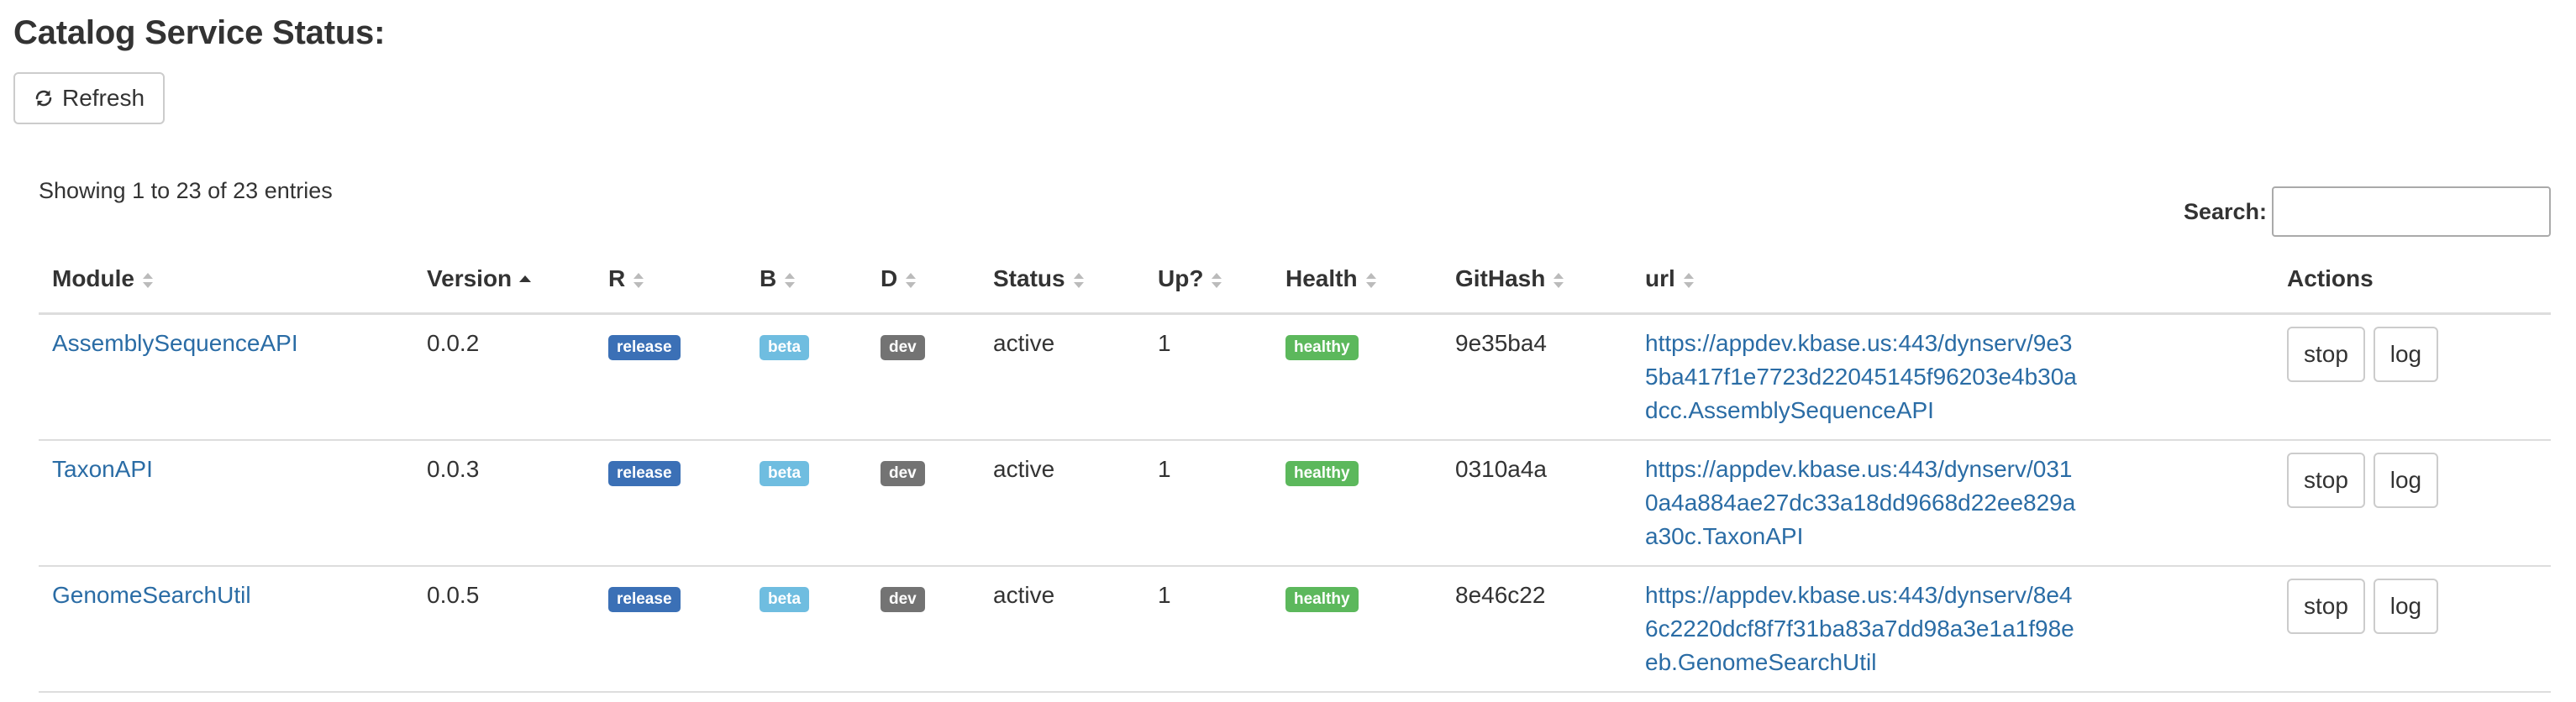  Describe the element at coordinates (151, 595) in the screenshot. I see `module-link: GenomeSearchUtil` at that location.